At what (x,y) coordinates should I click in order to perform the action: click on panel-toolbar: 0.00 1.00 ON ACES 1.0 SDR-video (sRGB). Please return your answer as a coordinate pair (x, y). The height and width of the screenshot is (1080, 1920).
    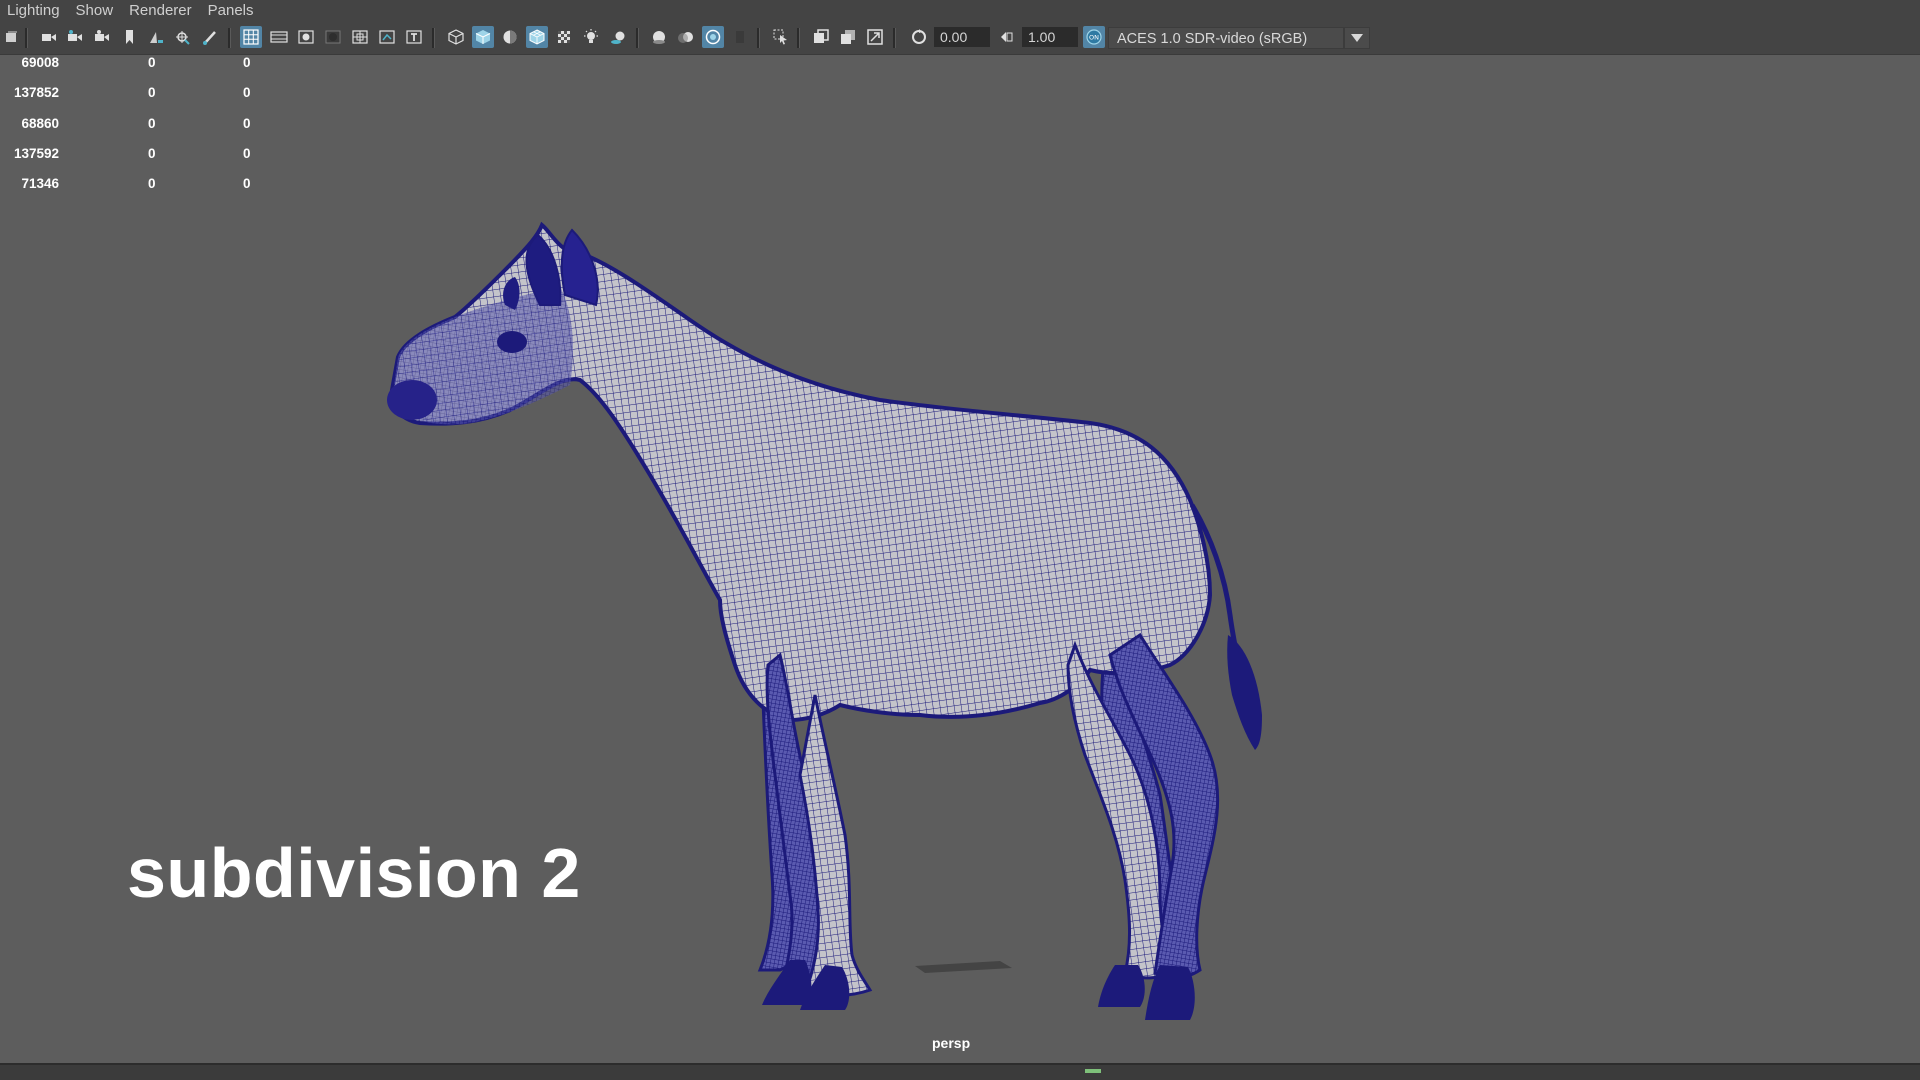
    Looking at the image, I should click on (960, 38).